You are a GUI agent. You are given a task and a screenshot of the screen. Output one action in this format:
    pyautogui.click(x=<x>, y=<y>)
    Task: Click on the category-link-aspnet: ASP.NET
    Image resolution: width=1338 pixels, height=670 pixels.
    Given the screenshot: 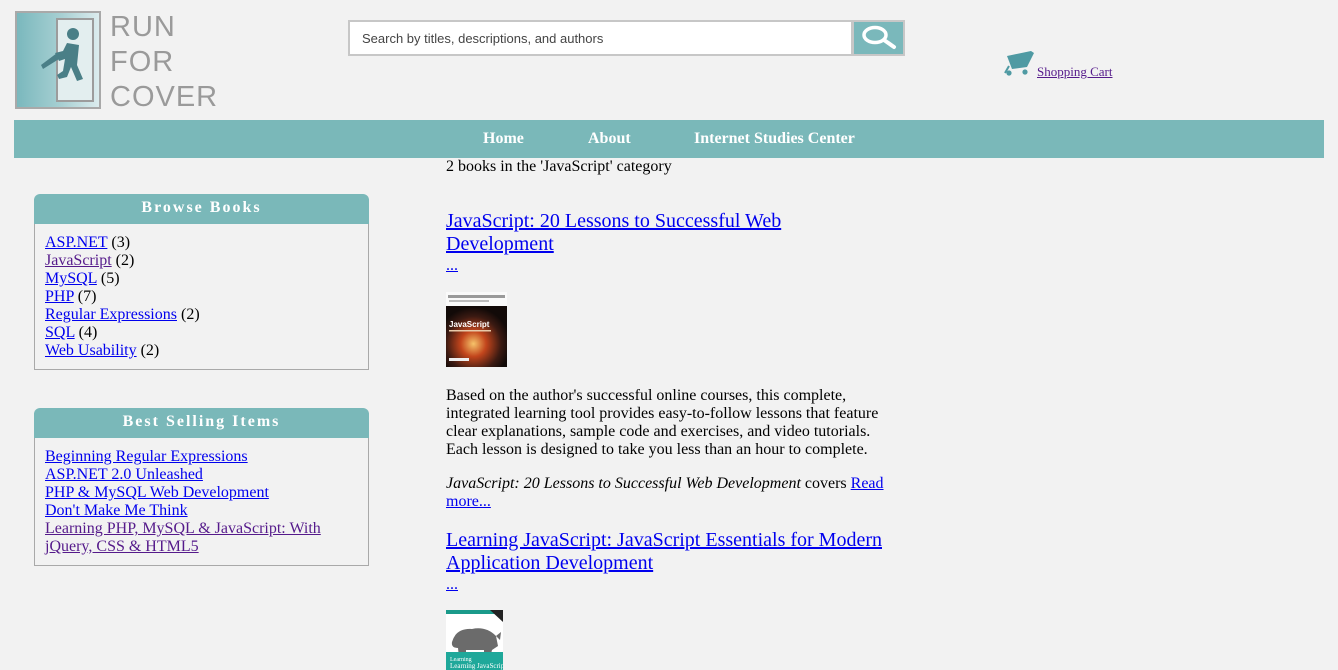 What is the action you would take?
    pyautogui.click(x=76, y=242)
    